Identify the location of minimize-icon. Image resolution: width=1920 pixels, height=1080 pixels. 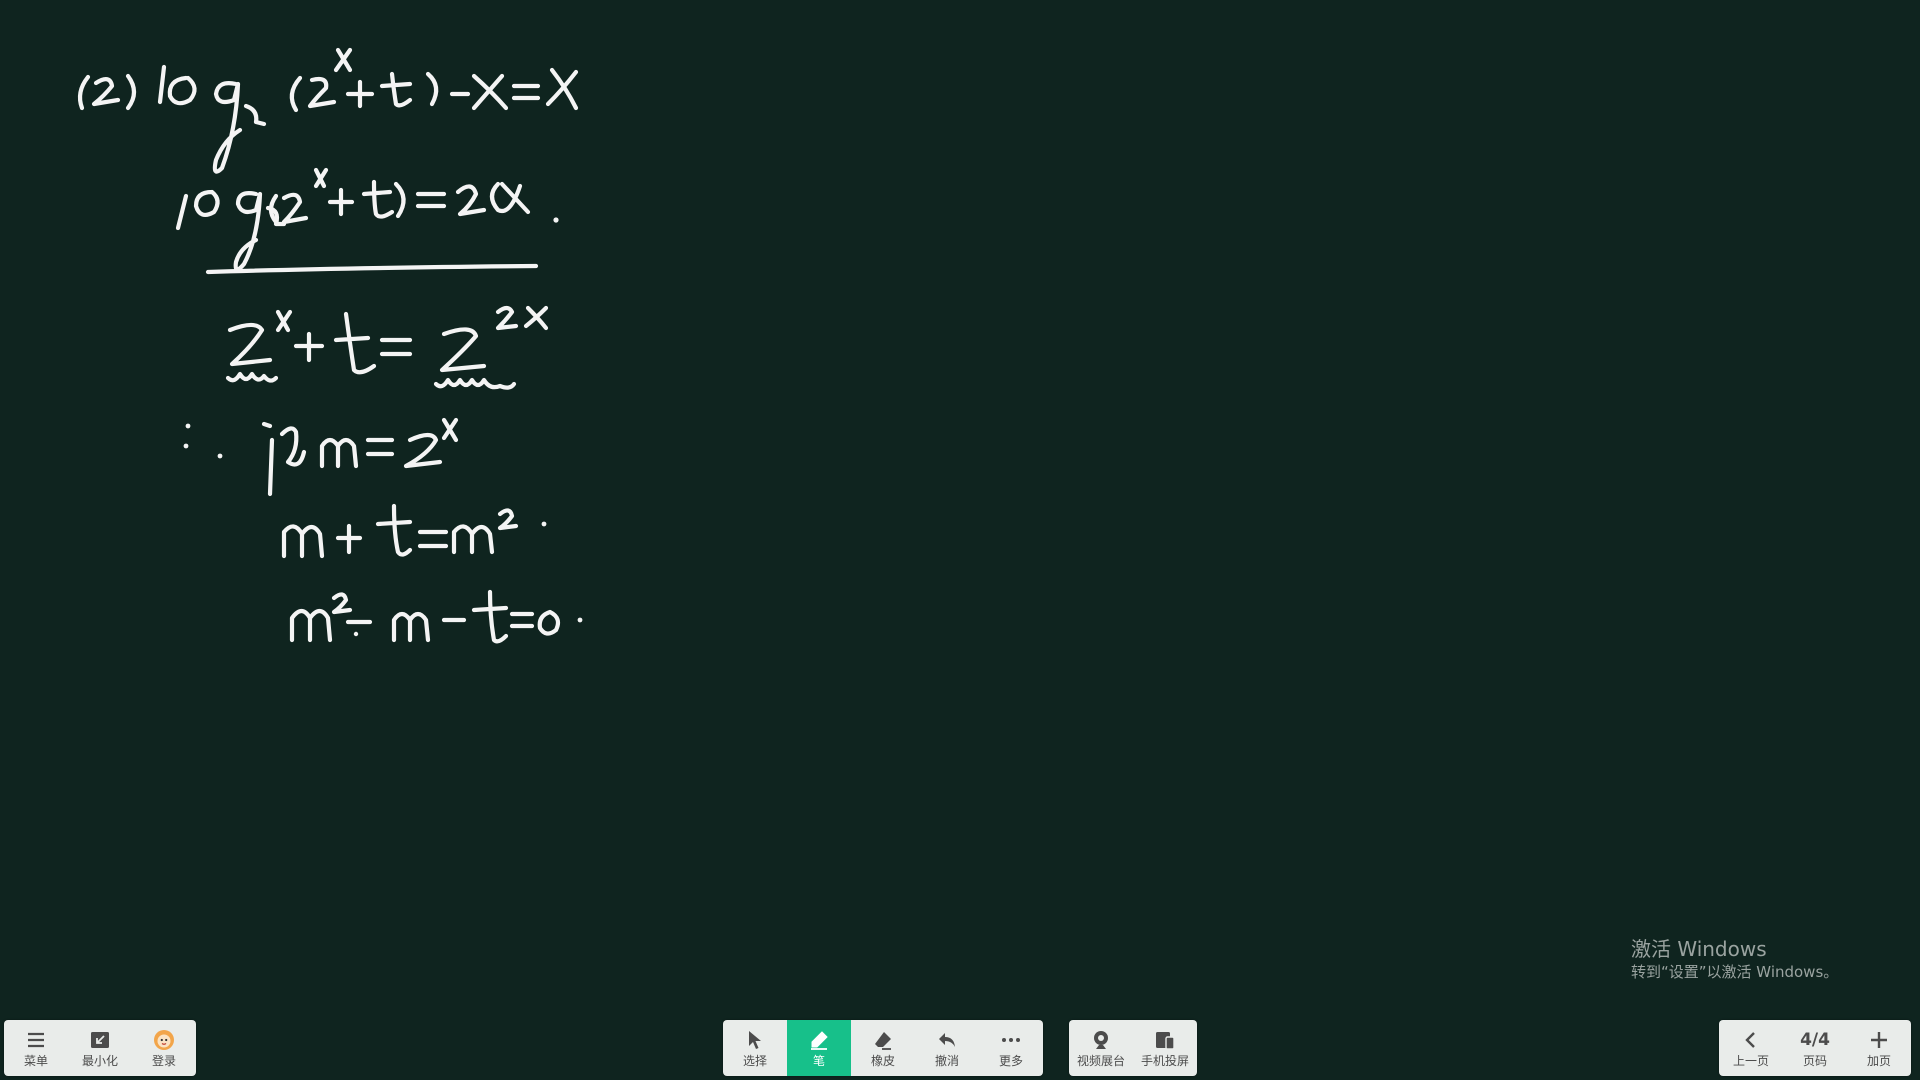
(100, 1040).